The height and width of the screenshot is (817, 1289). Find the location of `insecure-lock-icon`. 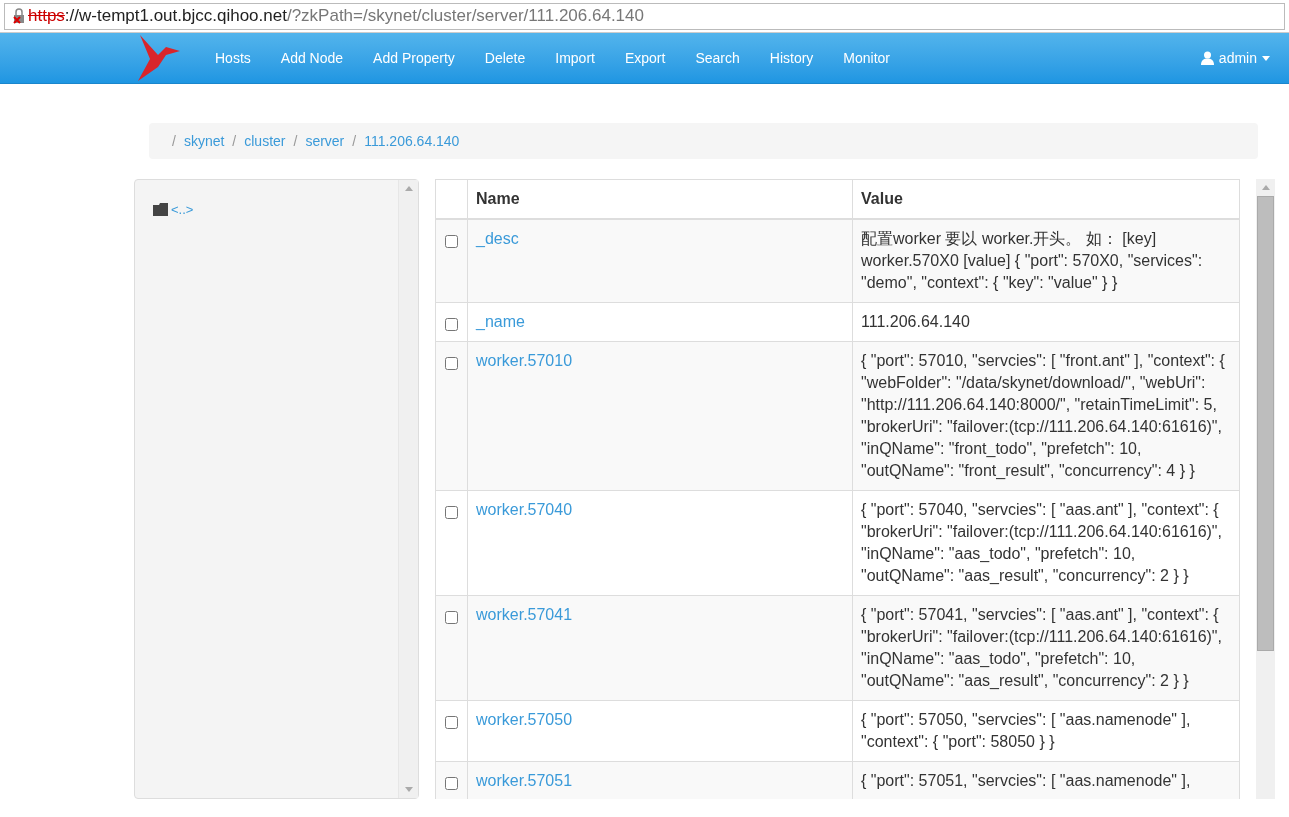

insecure-lock-icon is located at coordinates (19, 16).